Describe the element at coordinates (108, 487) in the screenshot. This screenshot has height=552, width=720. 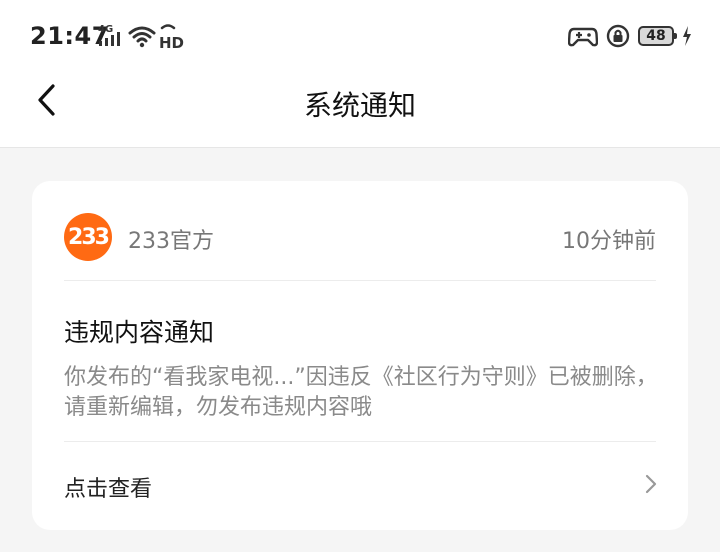
I see `view-details-label: 点击查看` at that location.